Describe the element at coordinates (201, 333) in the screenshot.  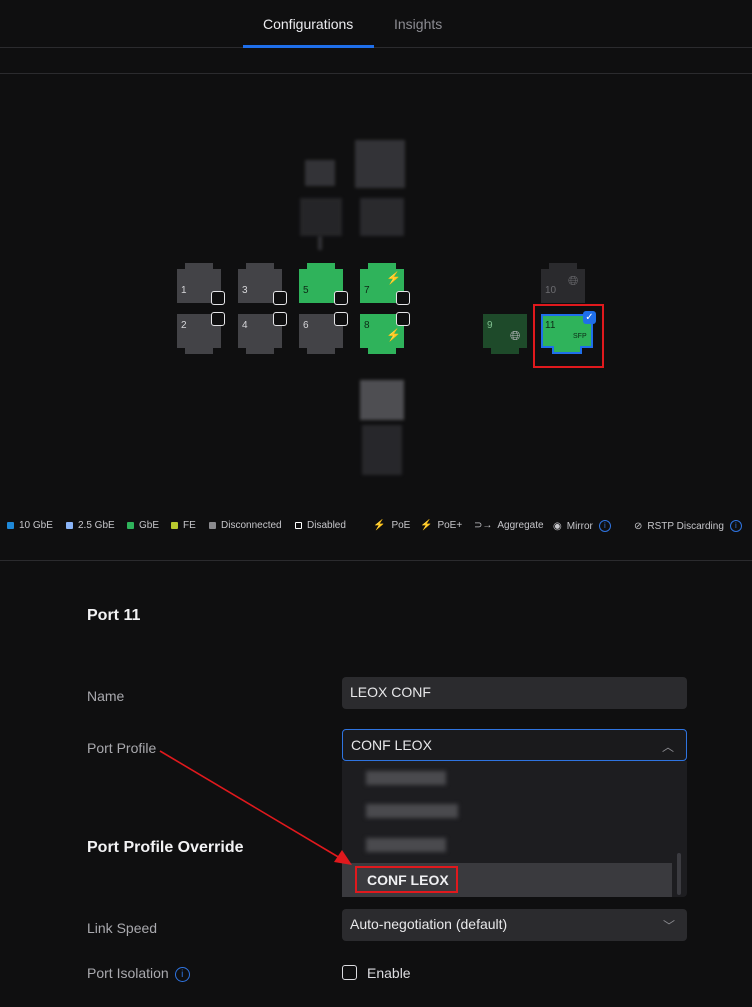
I see `port-2: 2` at that location.